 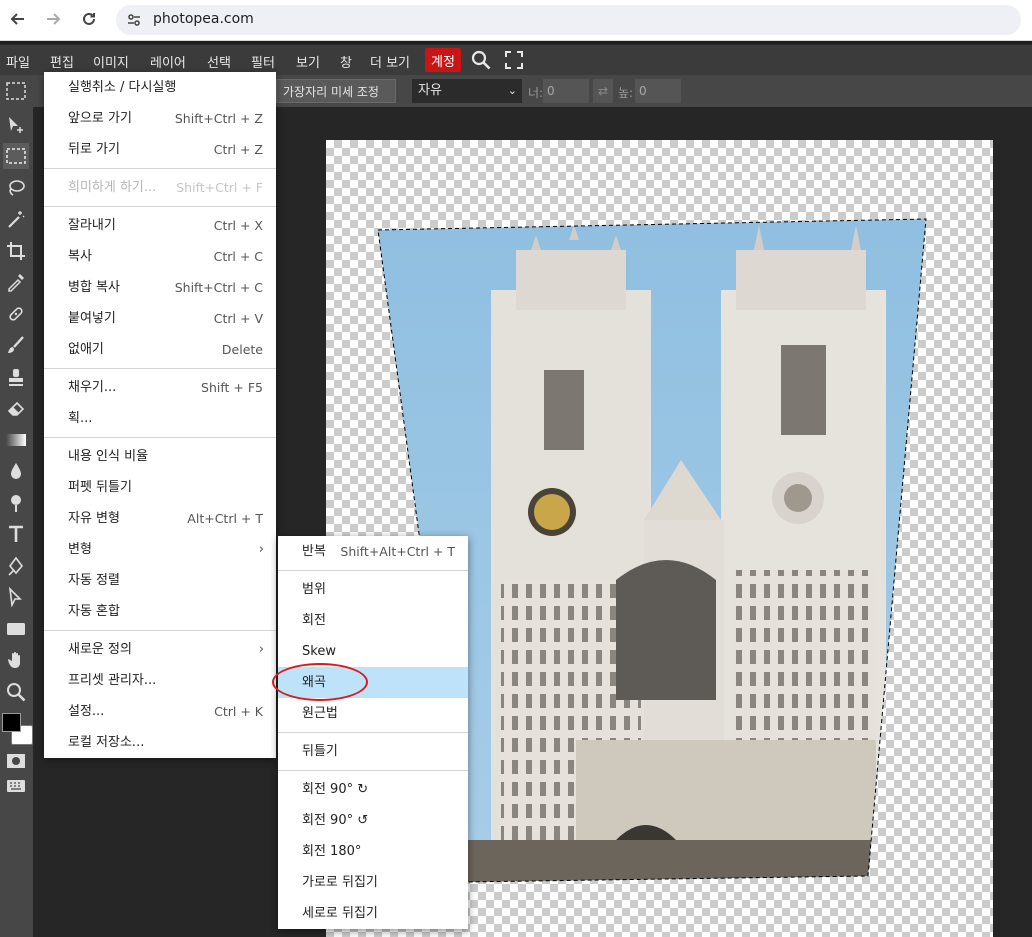 What do you see at coordinates (346, 61) in the screenshot?
I see `menu-window: 창` at bounding box center [346, 61].